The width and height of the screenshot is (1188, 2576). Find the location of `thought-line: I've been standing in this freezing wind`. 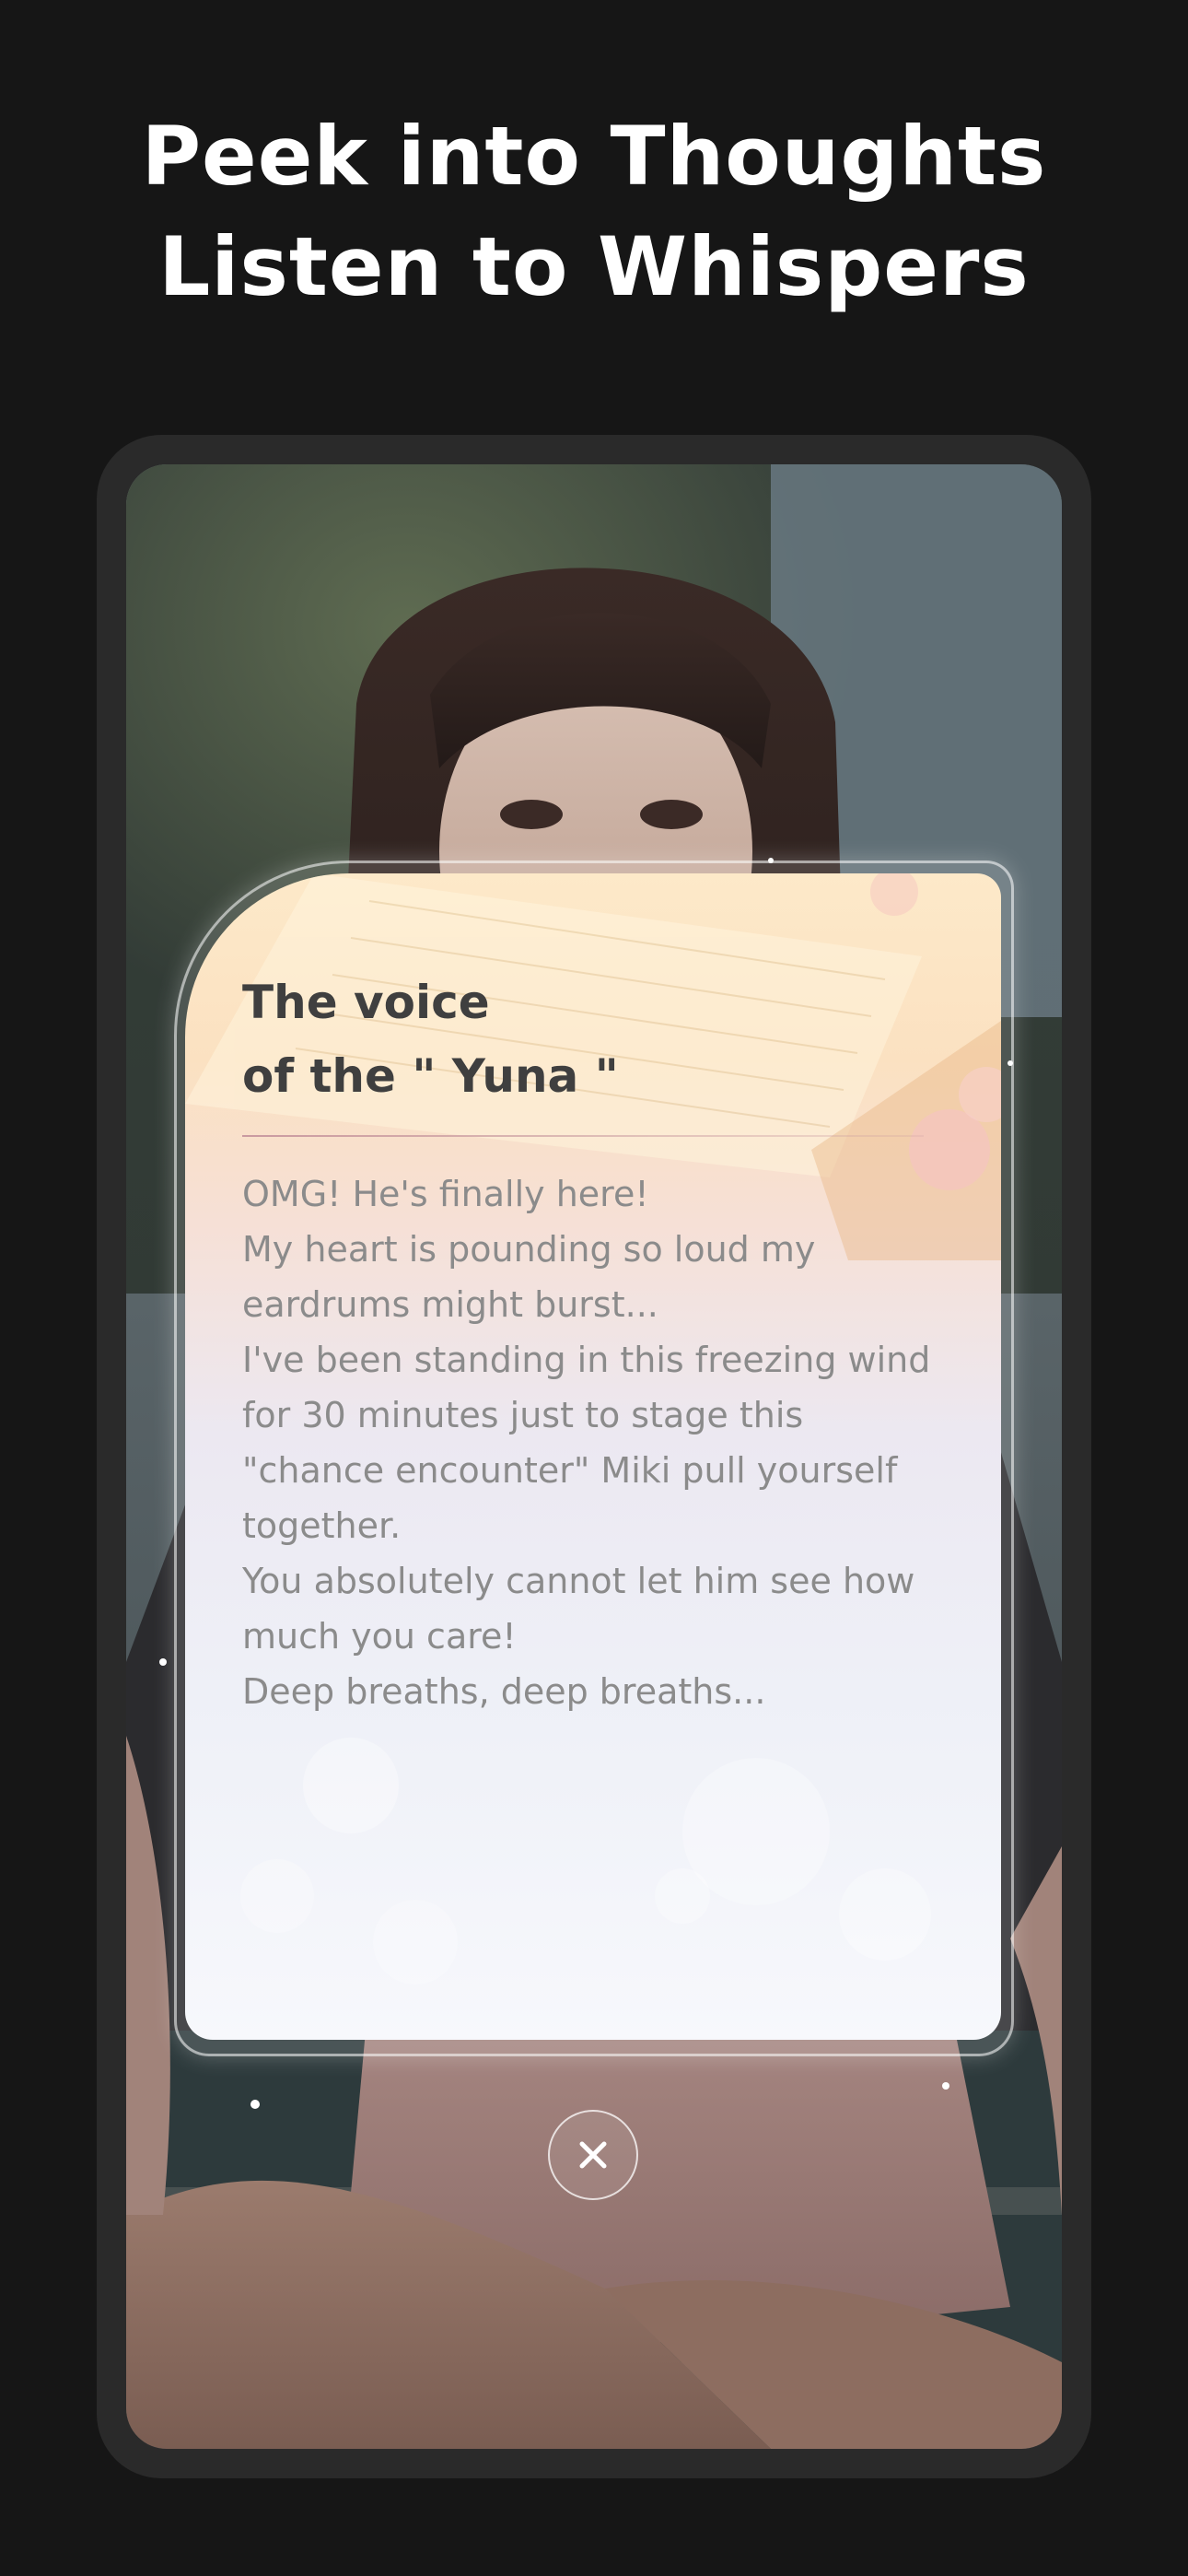

thought-line: I've been standing in this freezing wind is located at coordinates (586, 1360).